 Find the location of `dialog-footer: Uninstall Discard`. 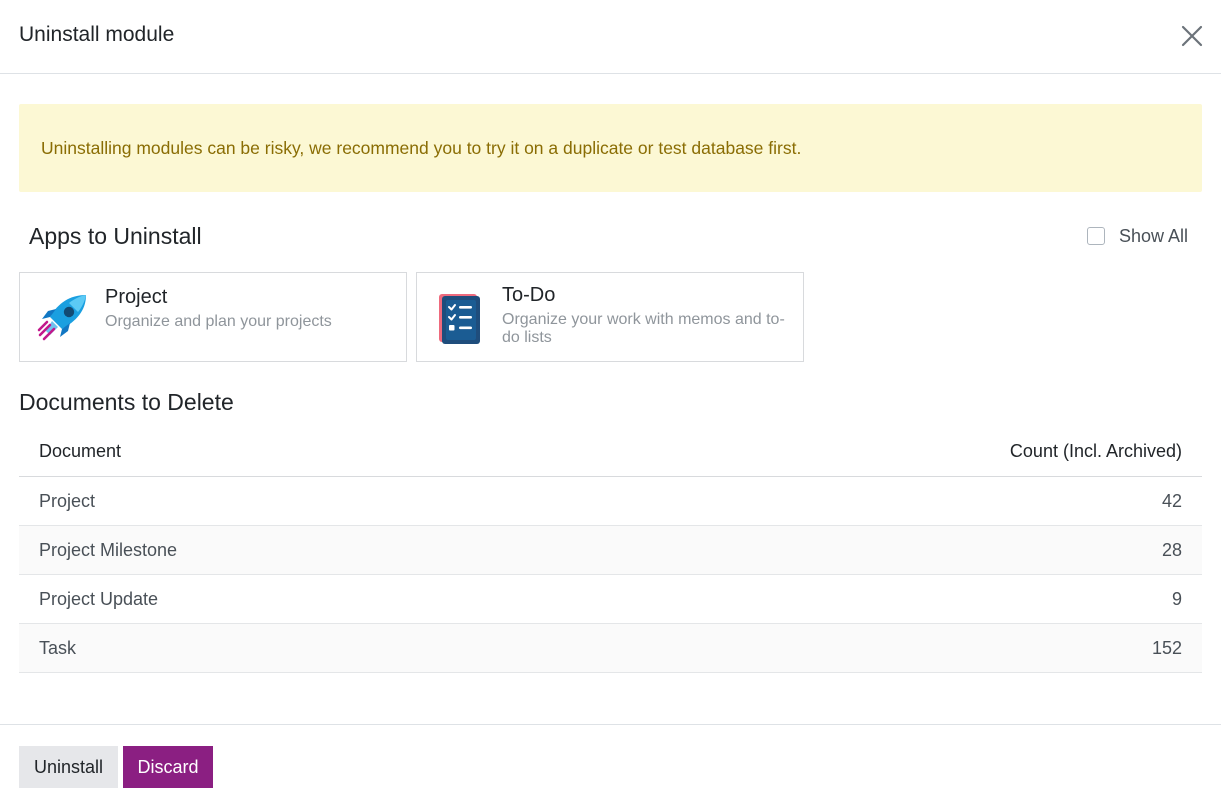

dialog-footer: Uninstall Discard is located at coordinates (610, 765).